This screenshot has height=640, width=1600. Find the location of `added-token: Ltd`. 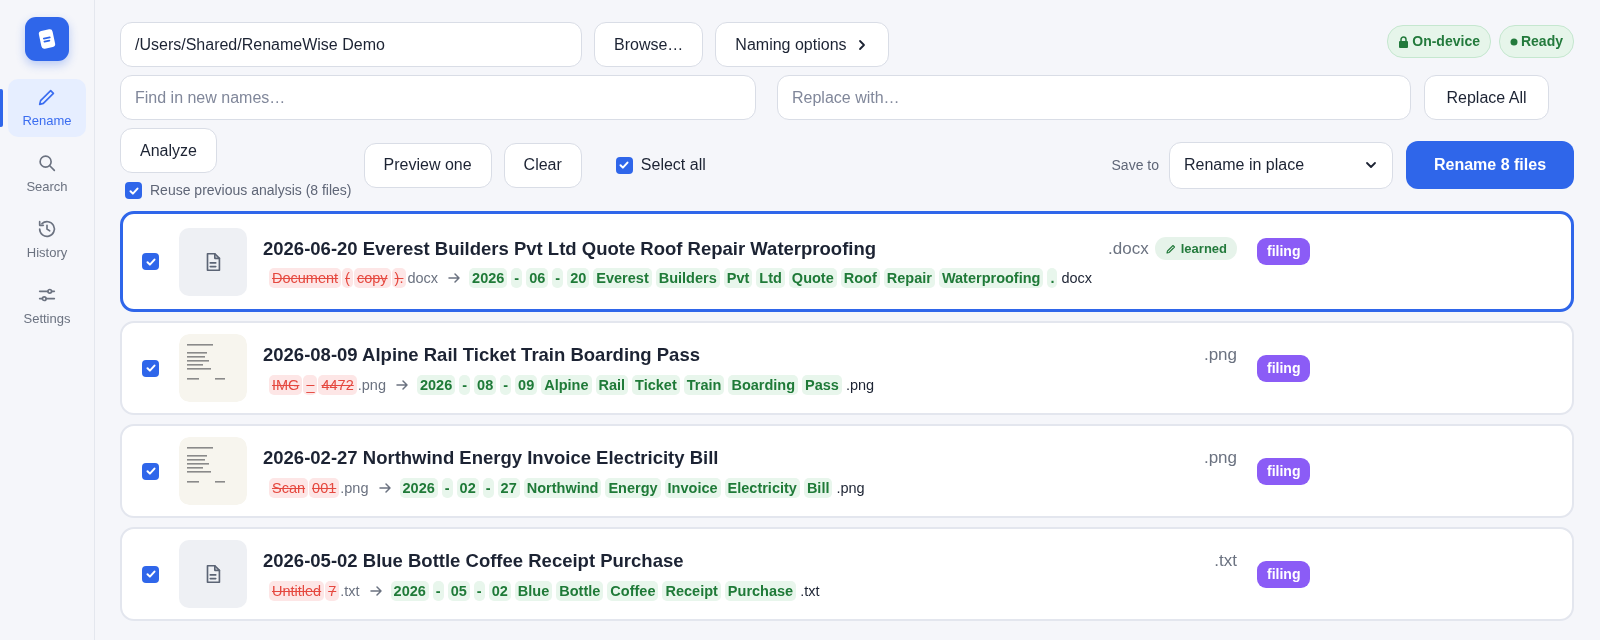

added-token: Ltd is located at coordinates (770, 278).